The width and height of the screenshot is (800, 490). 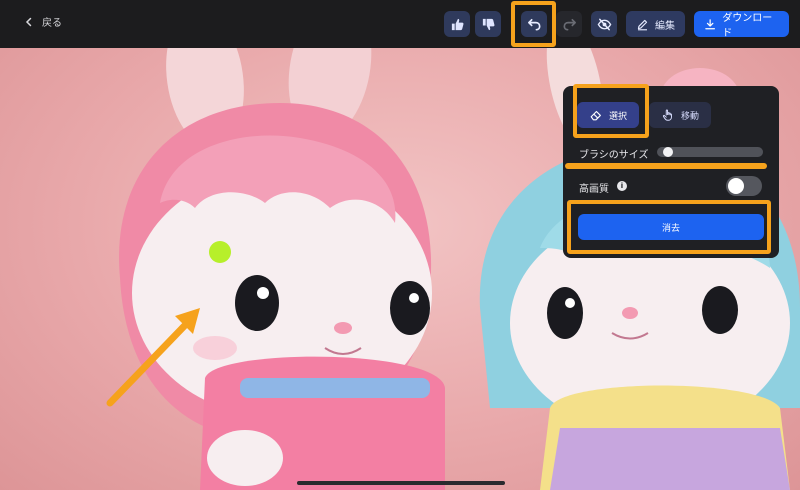 I want to click on hand-pointer-icon, so click(x=667, y=115).